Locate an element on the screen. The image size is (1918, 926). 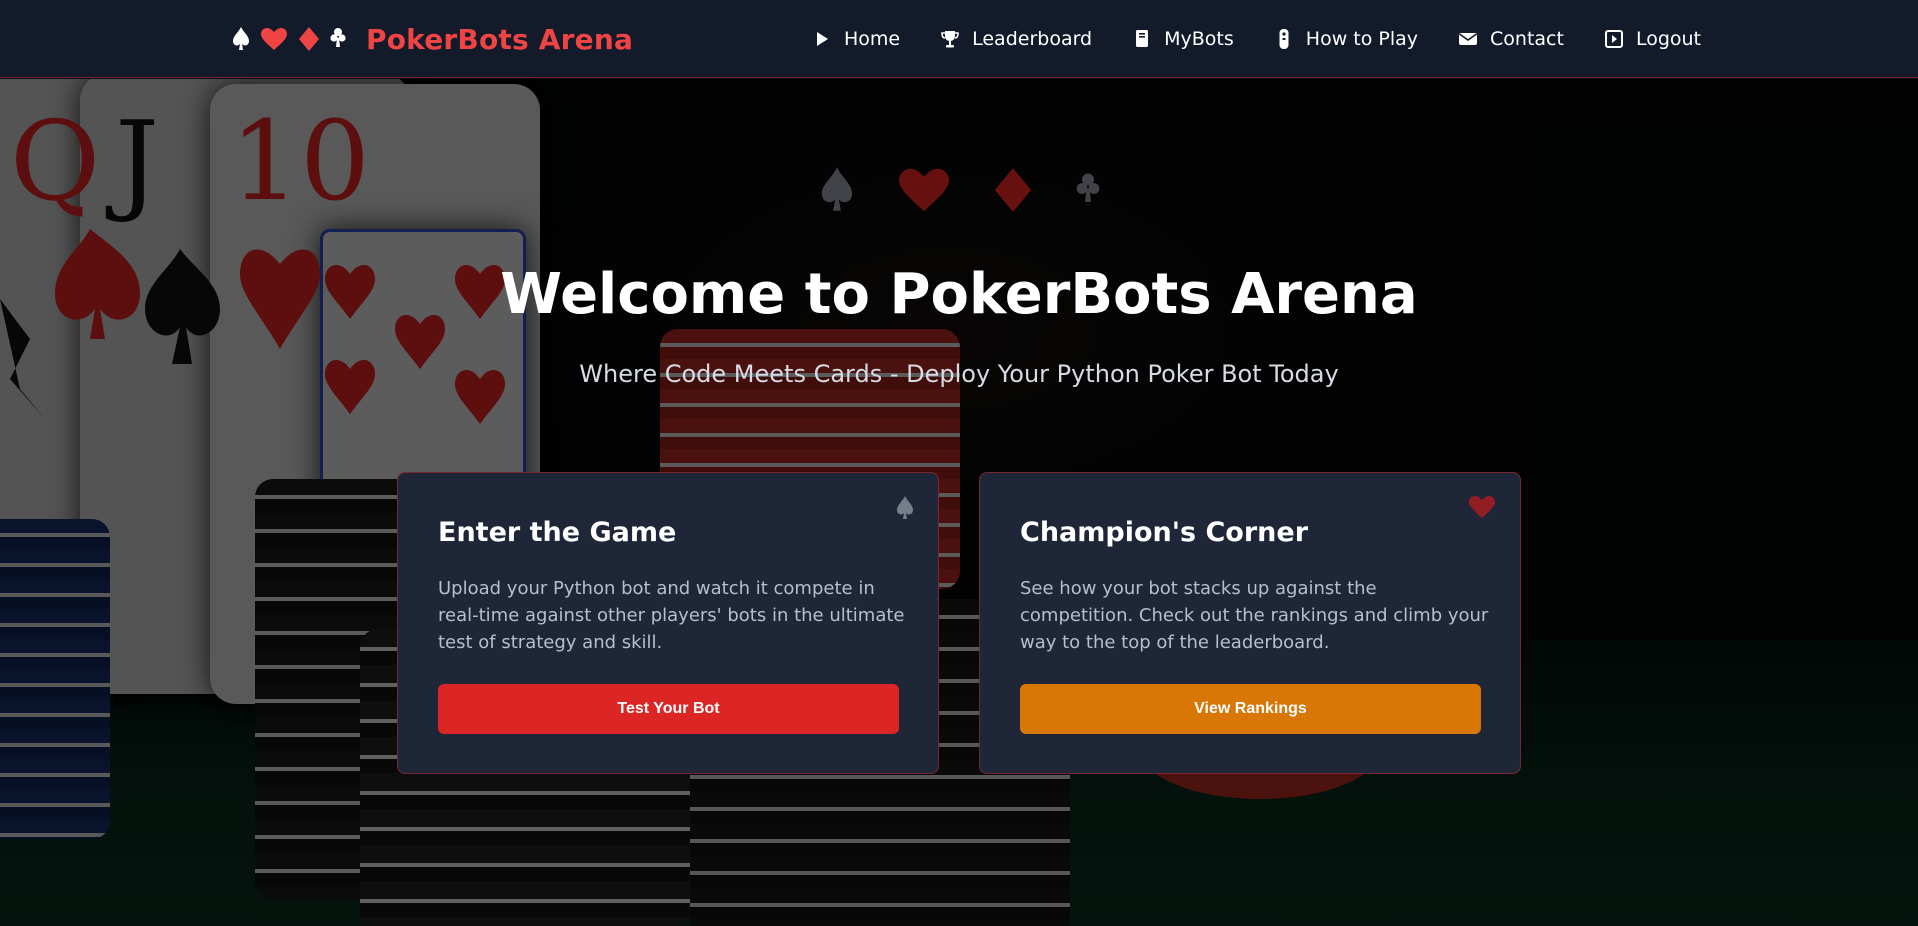
card-title: Enter the Game is located at coordinates (557, 532).